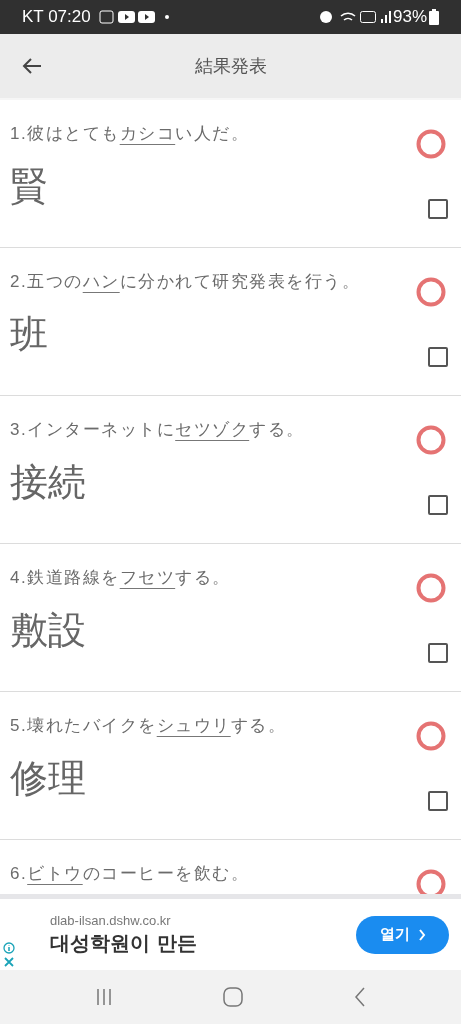 The image size is (461, 1024). I want to click on wifi-icon, so click(347, 17).